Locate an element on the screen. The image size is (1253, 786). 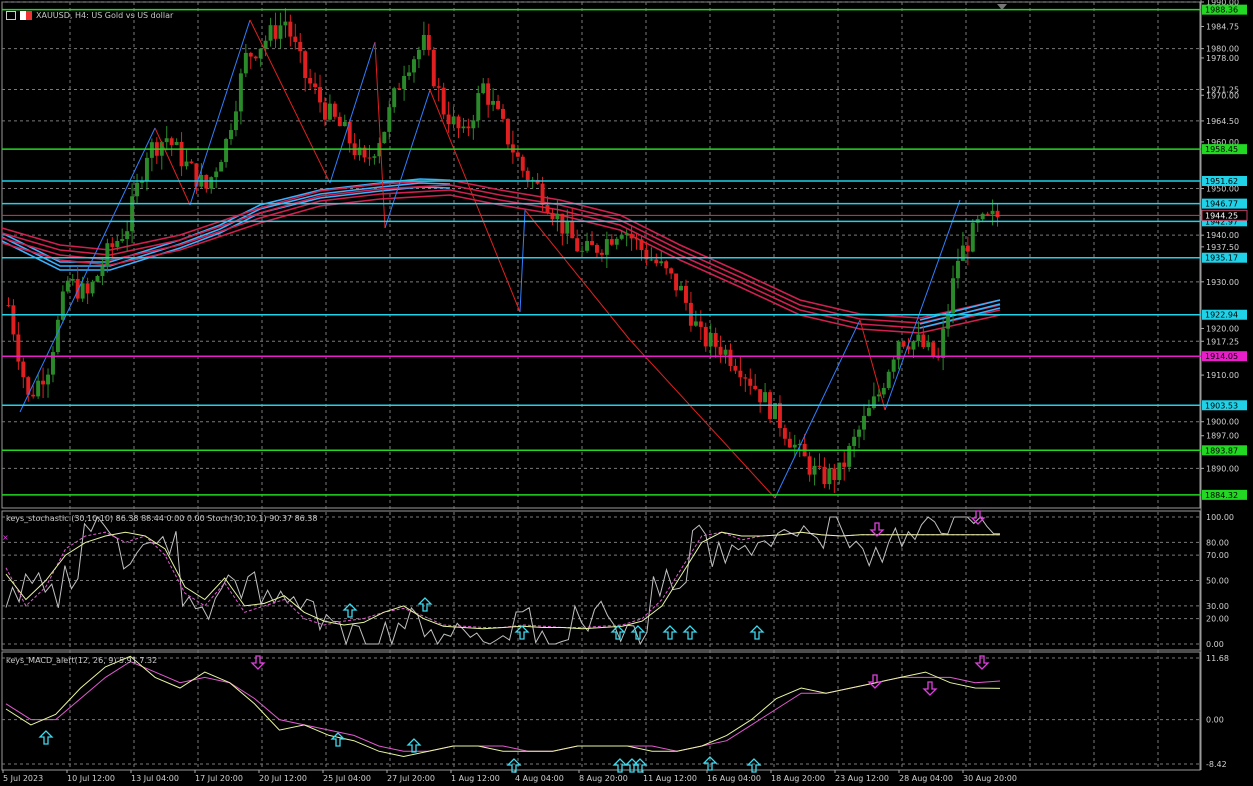
price-tick-label: 1940.00 is located at coordinates (1222, 235).